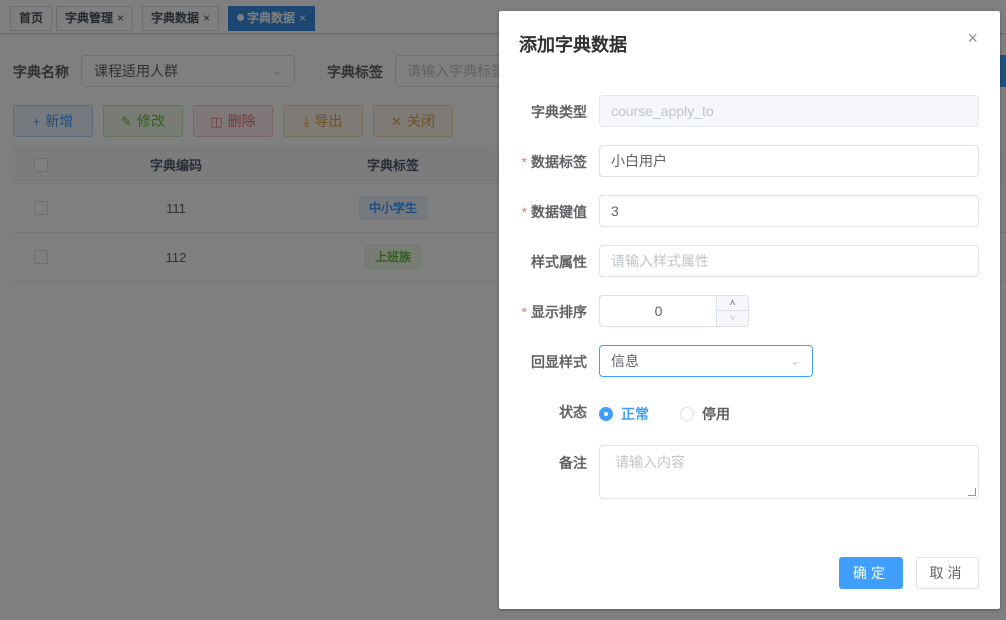 This screenshot has height=620, width=1006. What do you see at coordinates (573, 45) in the screenshot?
I see `dialog-title: 添加字典数据` at bounding box center [573, 45].